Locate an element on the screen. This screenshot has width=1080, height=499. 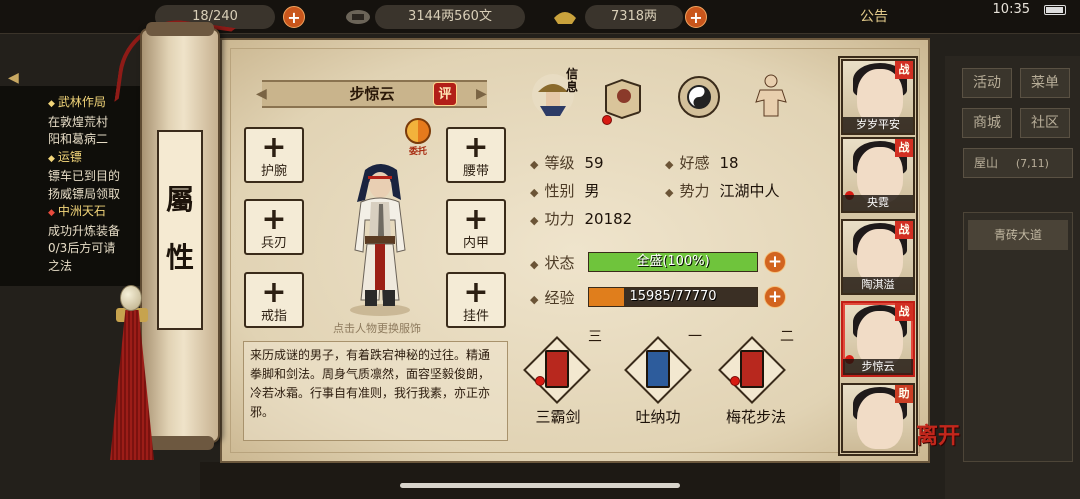
stat-value: 59 is located at coordinates (594, 163).